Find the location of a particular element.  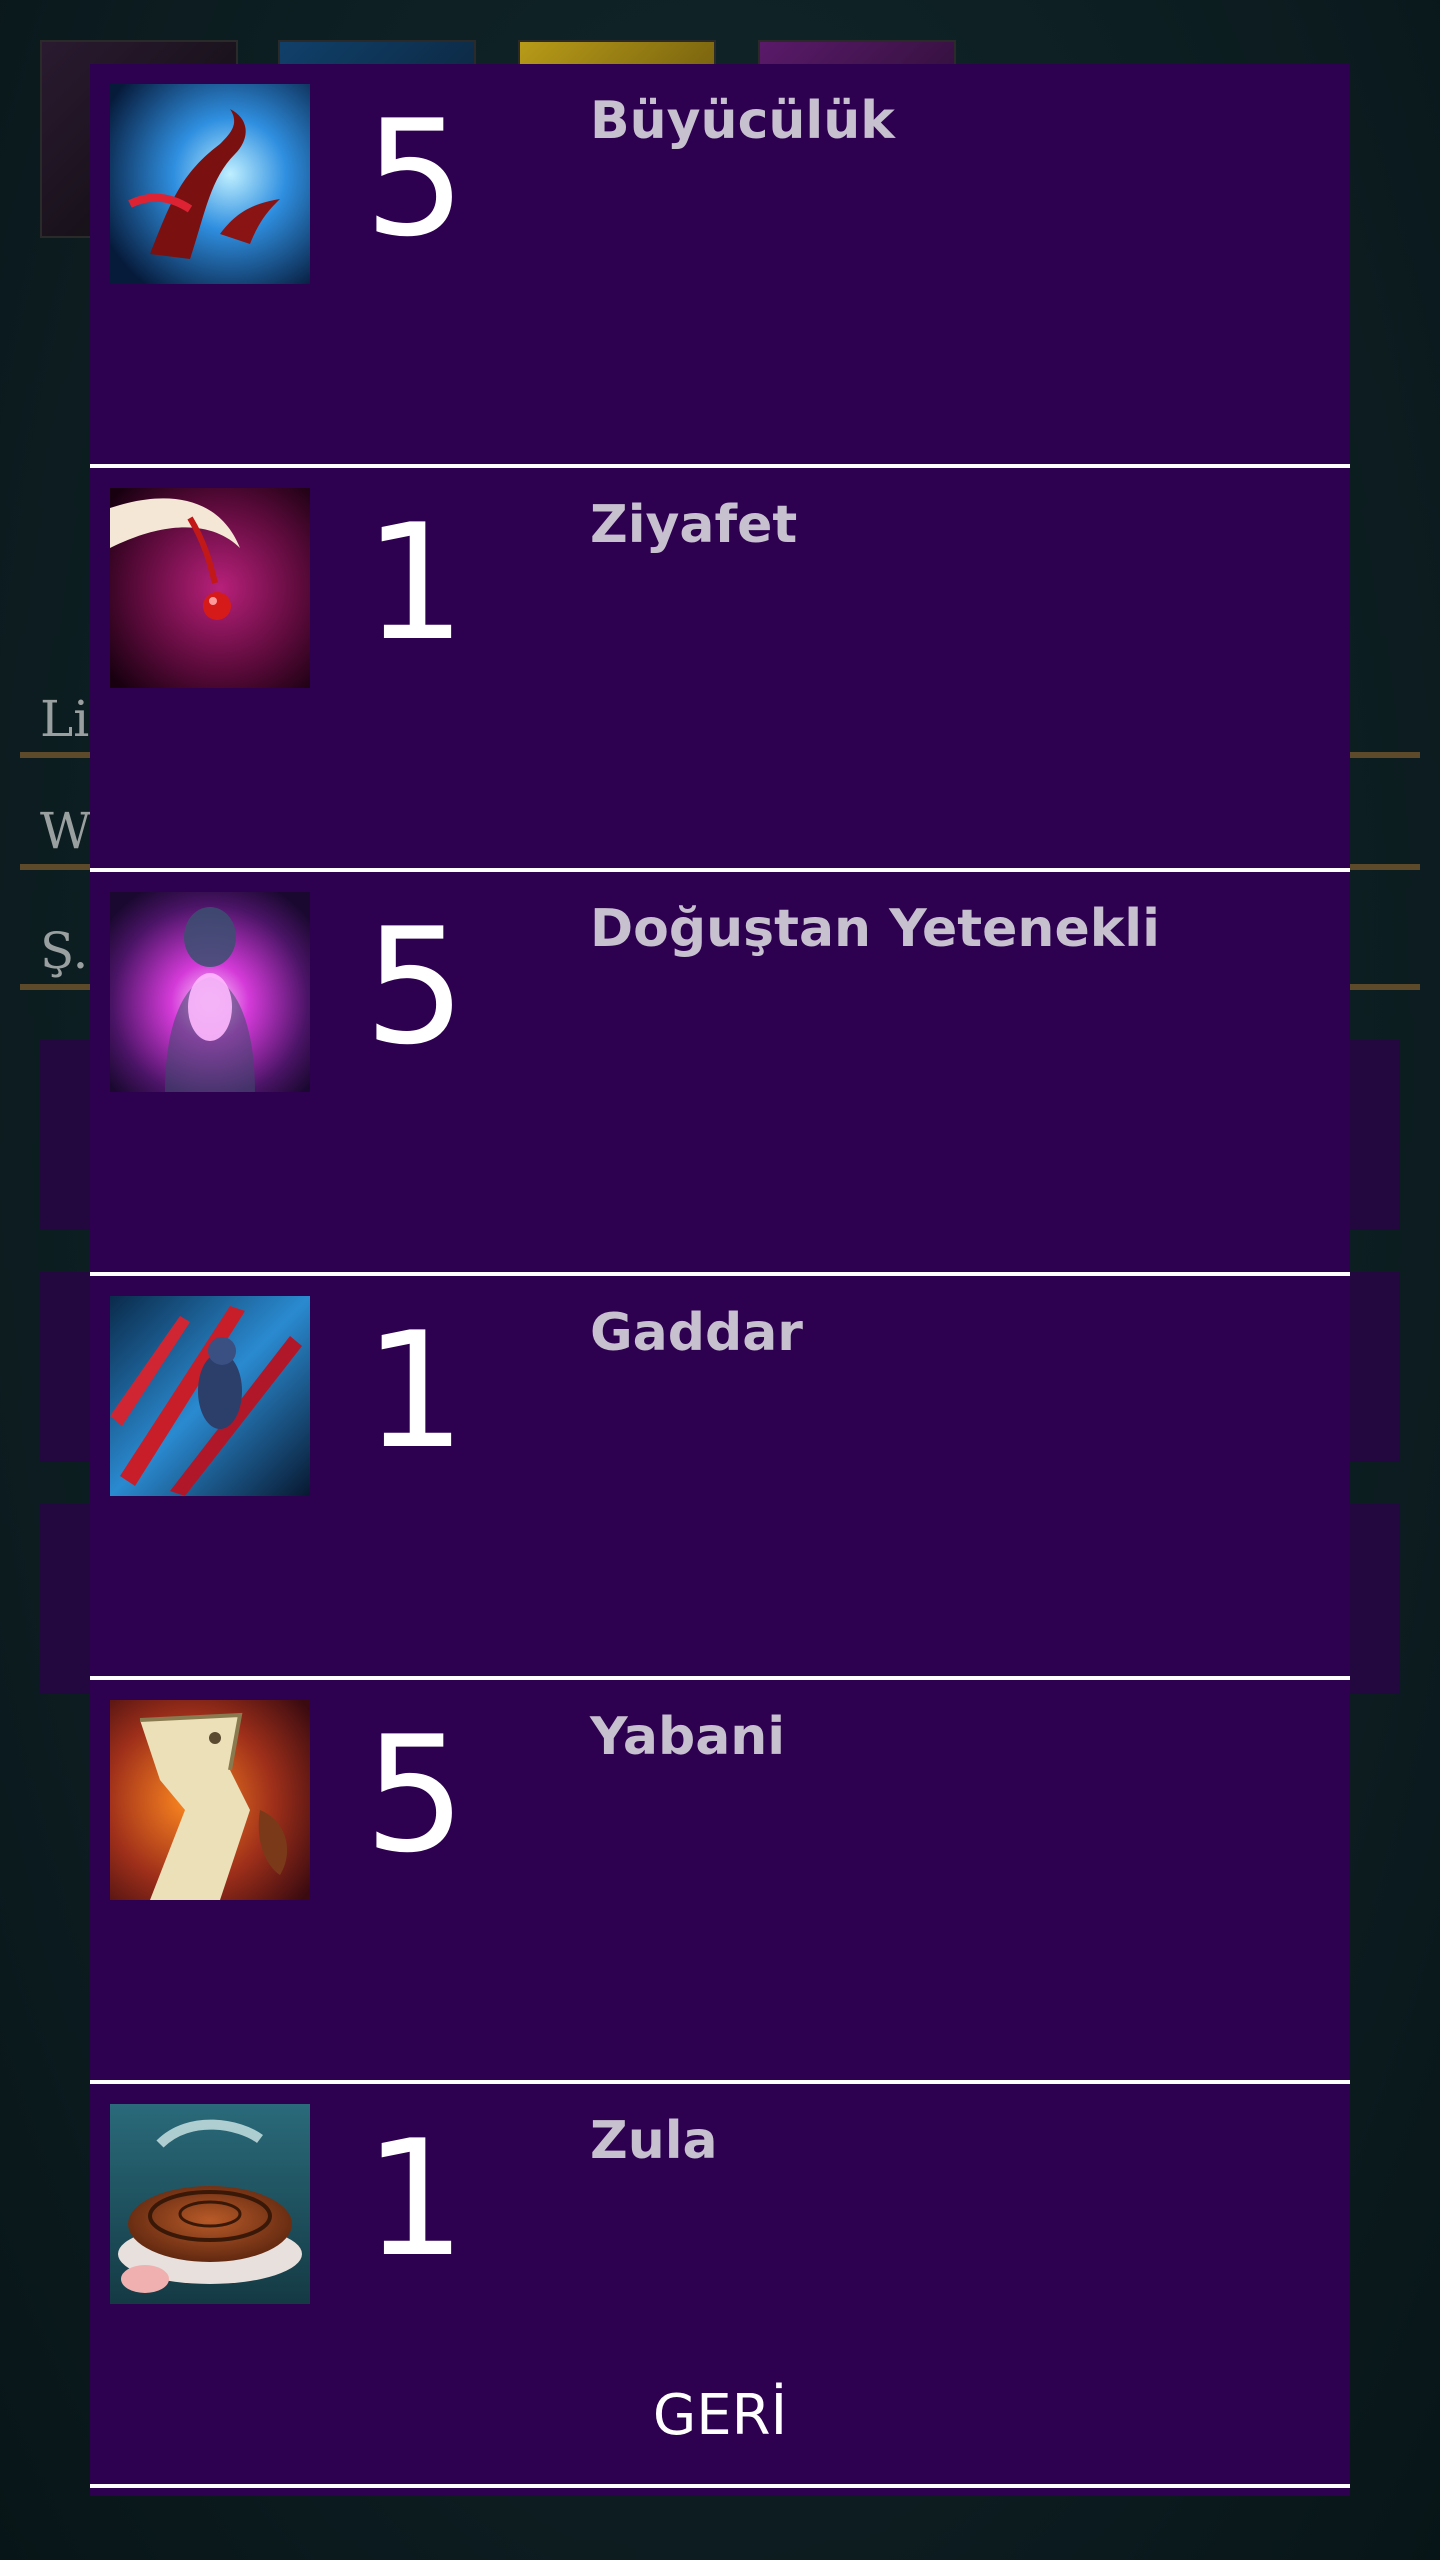

trait-name: Büyücülük is located at coordinates (742, 121).